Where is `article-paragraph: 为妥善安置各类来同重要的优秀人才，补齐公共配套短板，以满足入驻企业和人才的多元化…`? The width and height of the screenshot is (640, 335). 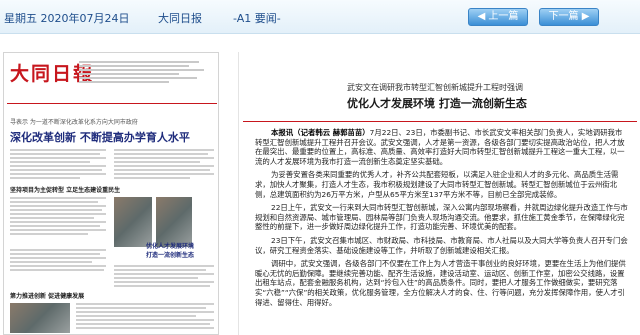 article-paragraph: 为妥善安置各类来同重要的优秀人才，补齐公共配套短板，以满足入驻企业和人才的多元化… is located at coordinates (437, 184).